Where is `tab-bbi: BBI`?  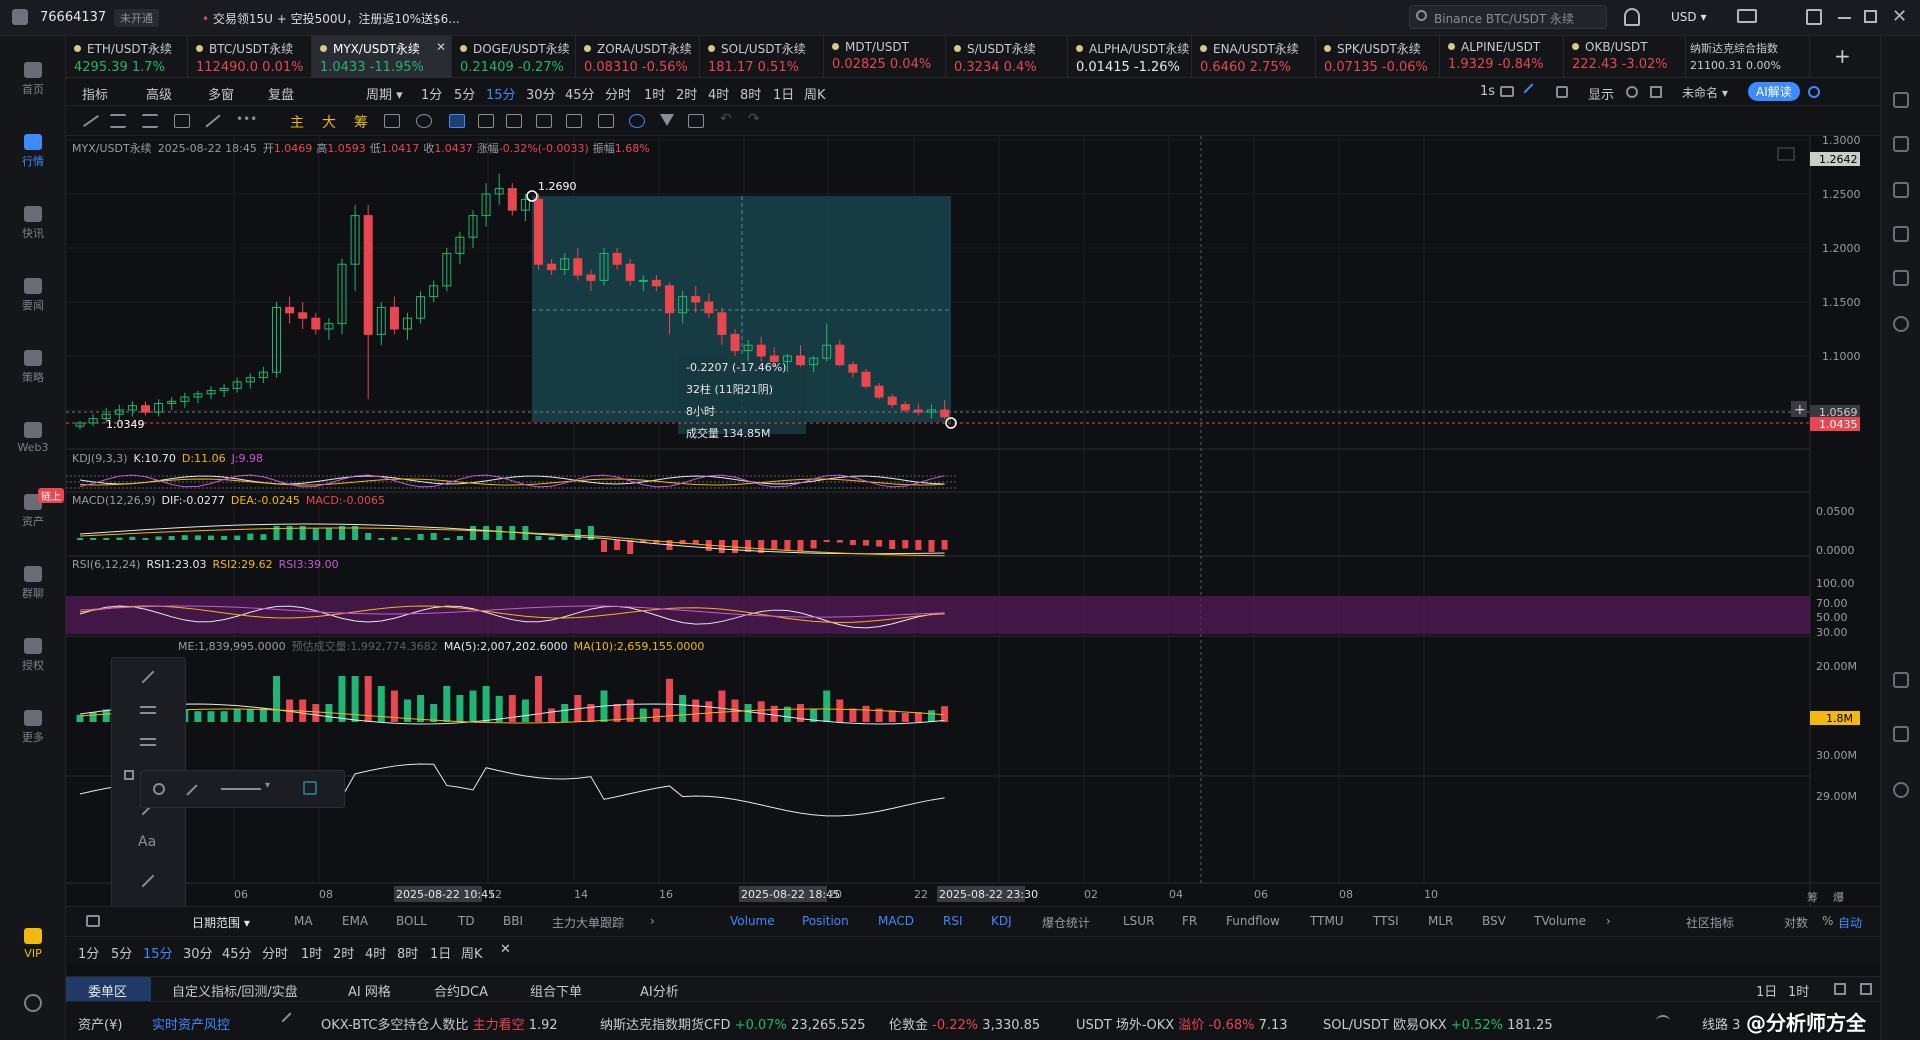 tab-bbi: BBI is located at coordinates (513, 921).